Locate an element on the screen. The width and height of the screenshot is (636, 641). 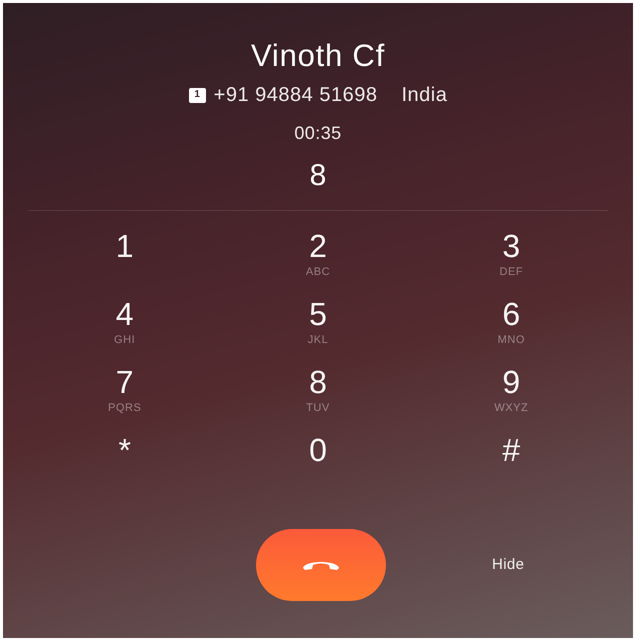
call-duration: 00:35 is located at coordinates (318, 133).